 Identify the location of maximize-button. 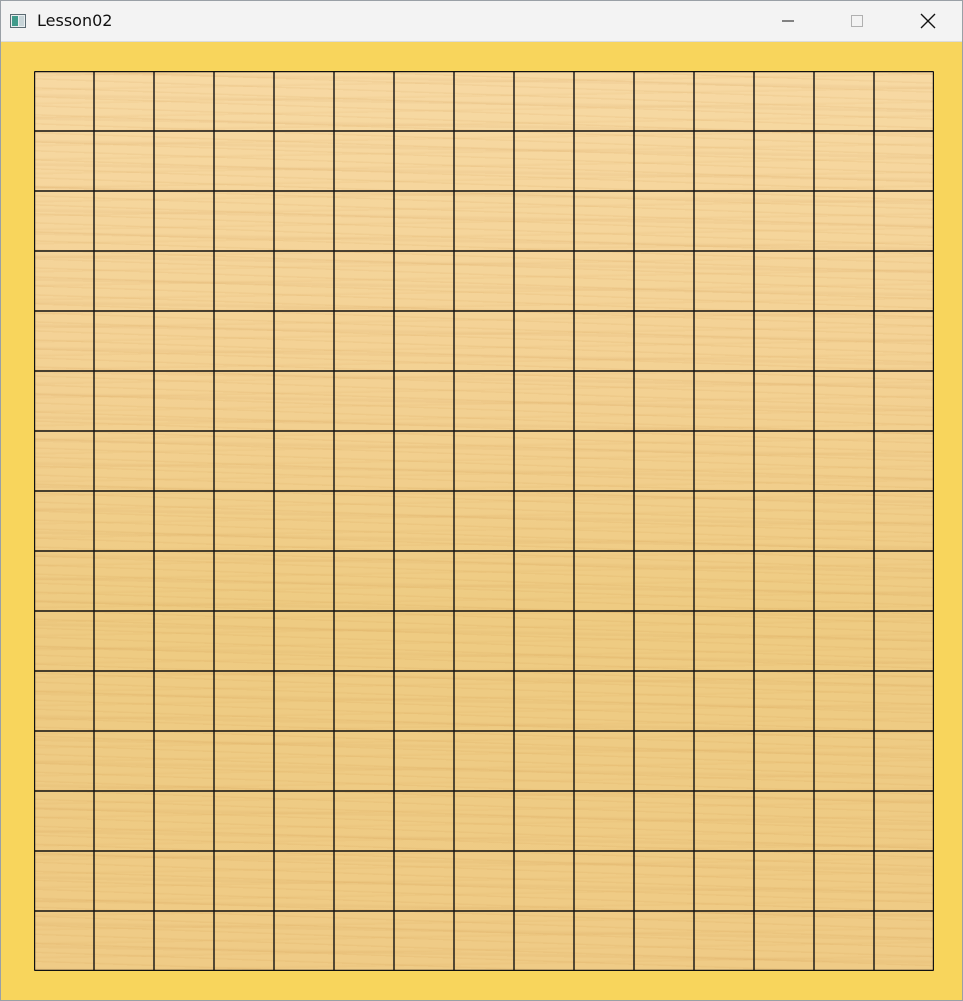
(857, 21).